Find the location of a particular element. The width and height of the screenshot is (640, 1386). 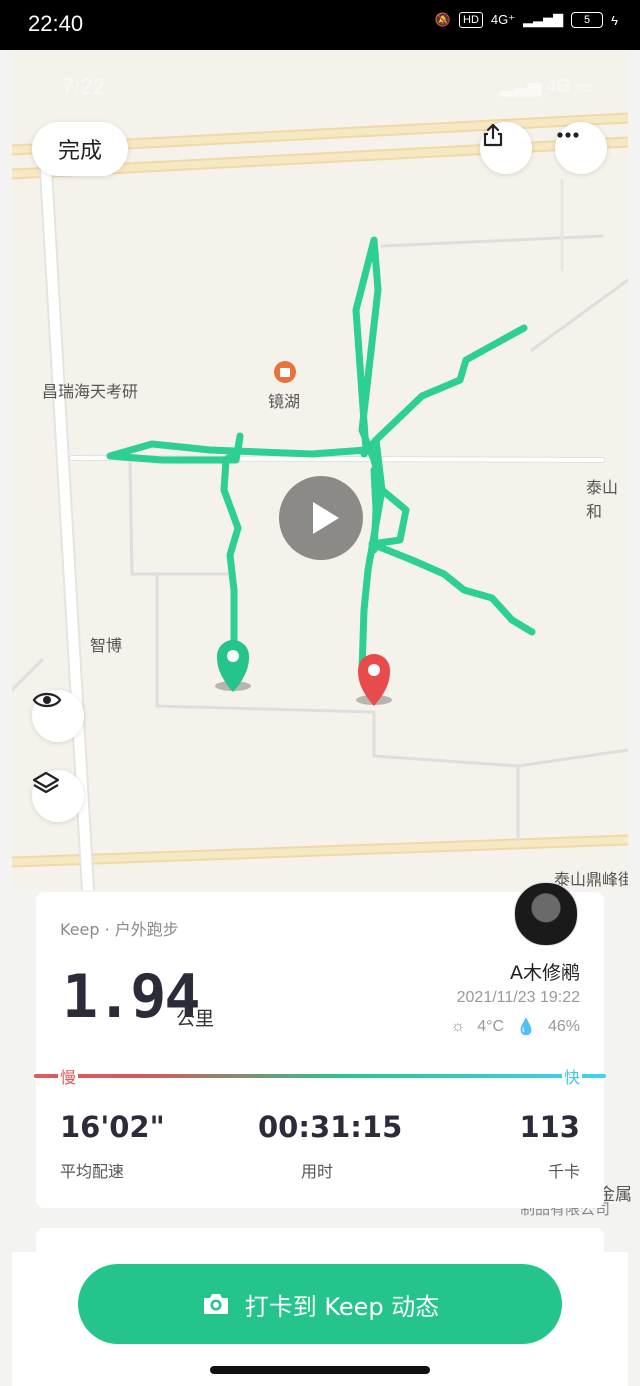

done-button: 完成 is located at coordinates (80, 149).